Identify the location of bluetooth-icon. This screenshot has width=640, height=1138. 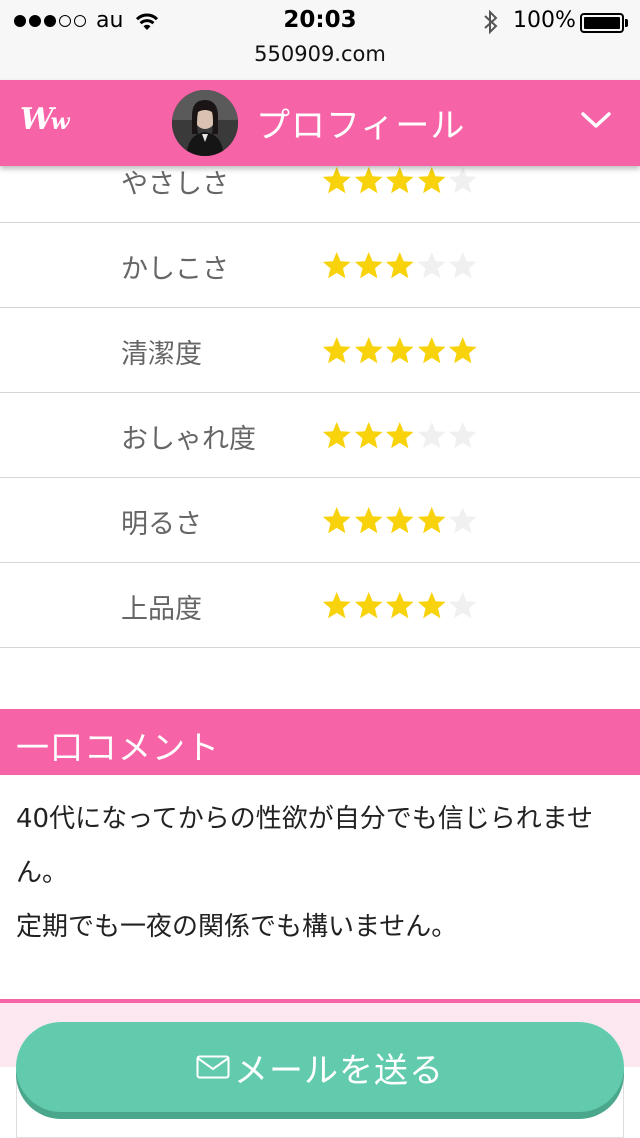
(491, 22).